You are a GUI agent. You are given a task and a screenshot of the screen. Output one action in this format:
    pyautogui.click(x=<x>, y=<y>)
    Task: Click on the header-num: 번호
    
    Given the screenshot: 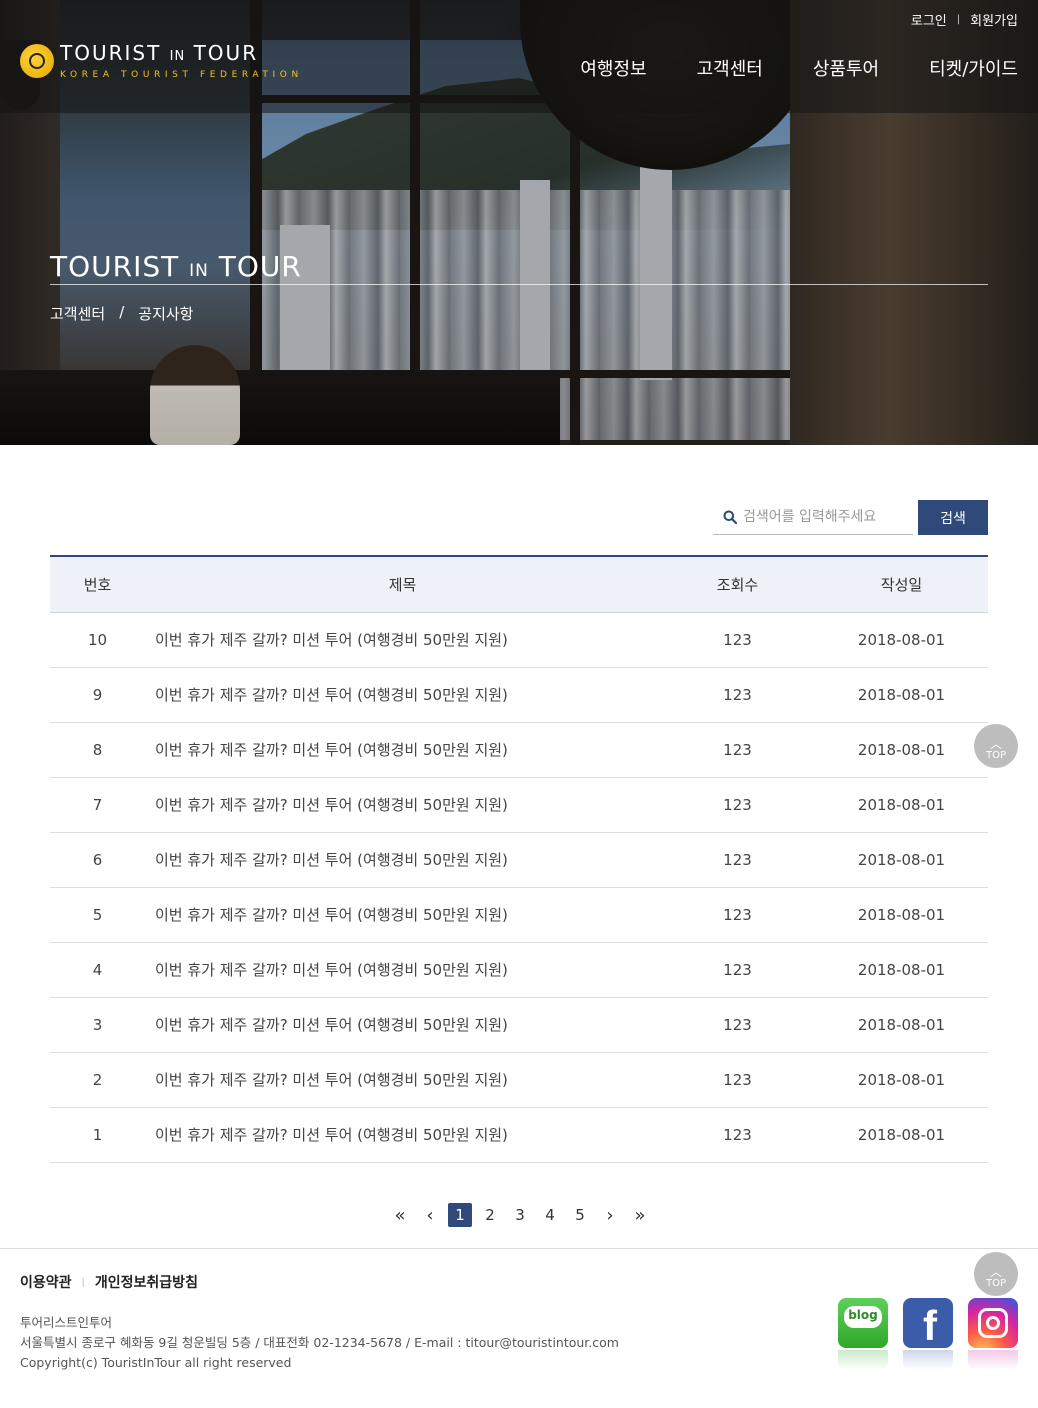 What is the action you would take?
    pyautogui.click(x=97, y=584)
    